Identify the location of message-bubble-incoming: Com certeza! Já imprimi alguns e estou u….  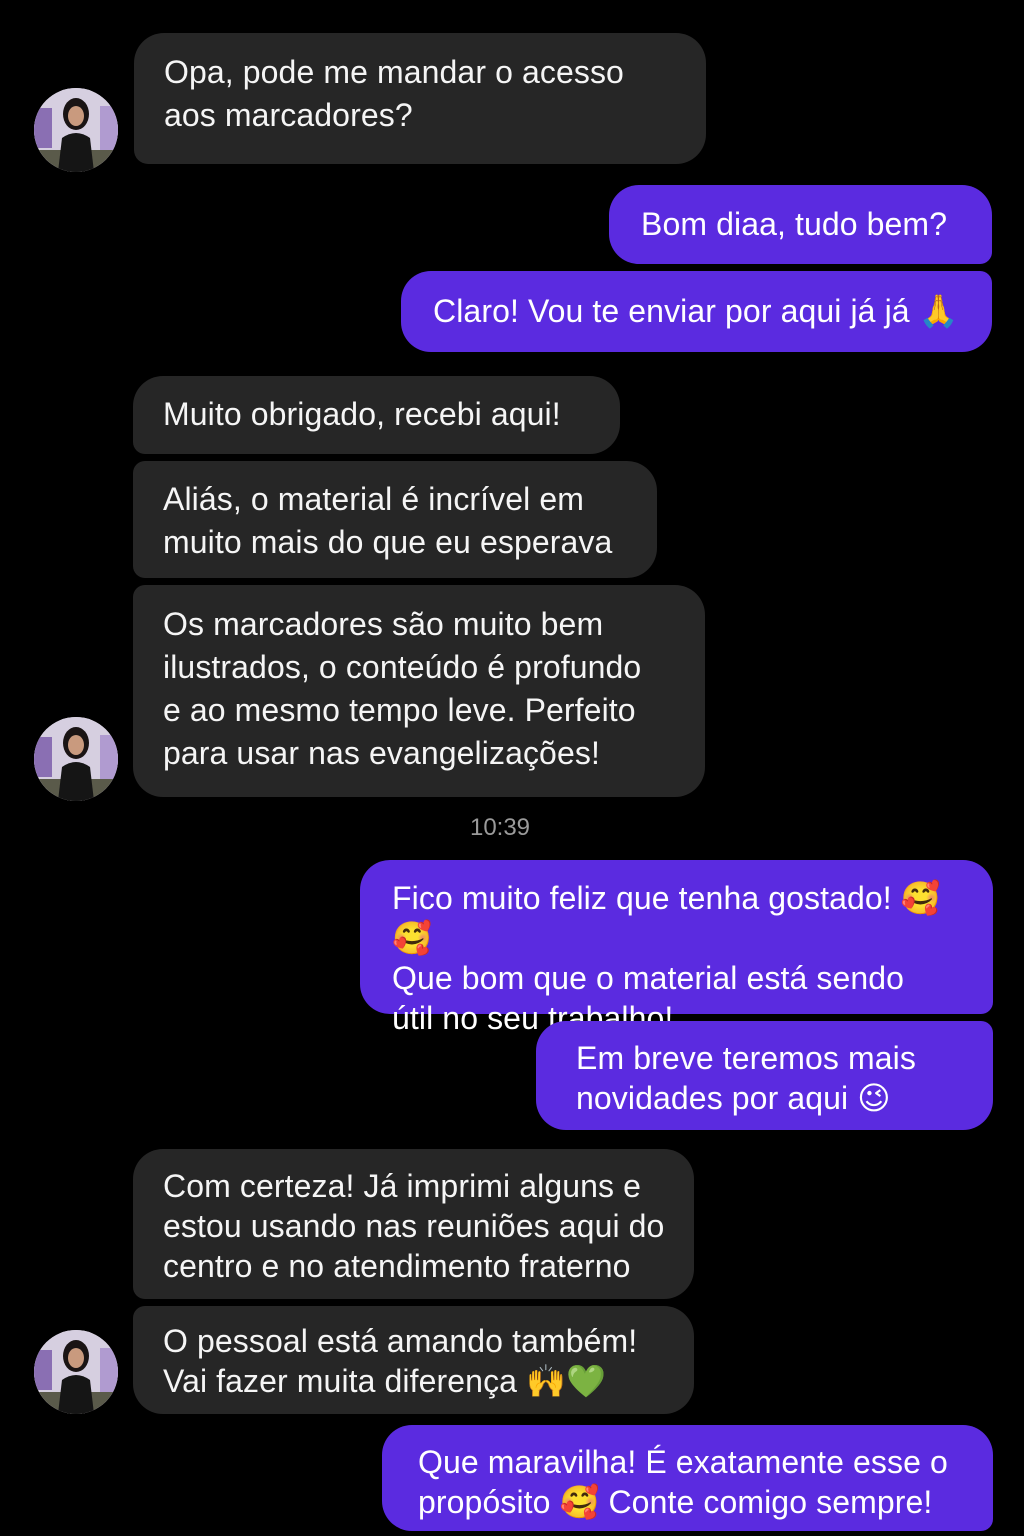
(413, 1224).